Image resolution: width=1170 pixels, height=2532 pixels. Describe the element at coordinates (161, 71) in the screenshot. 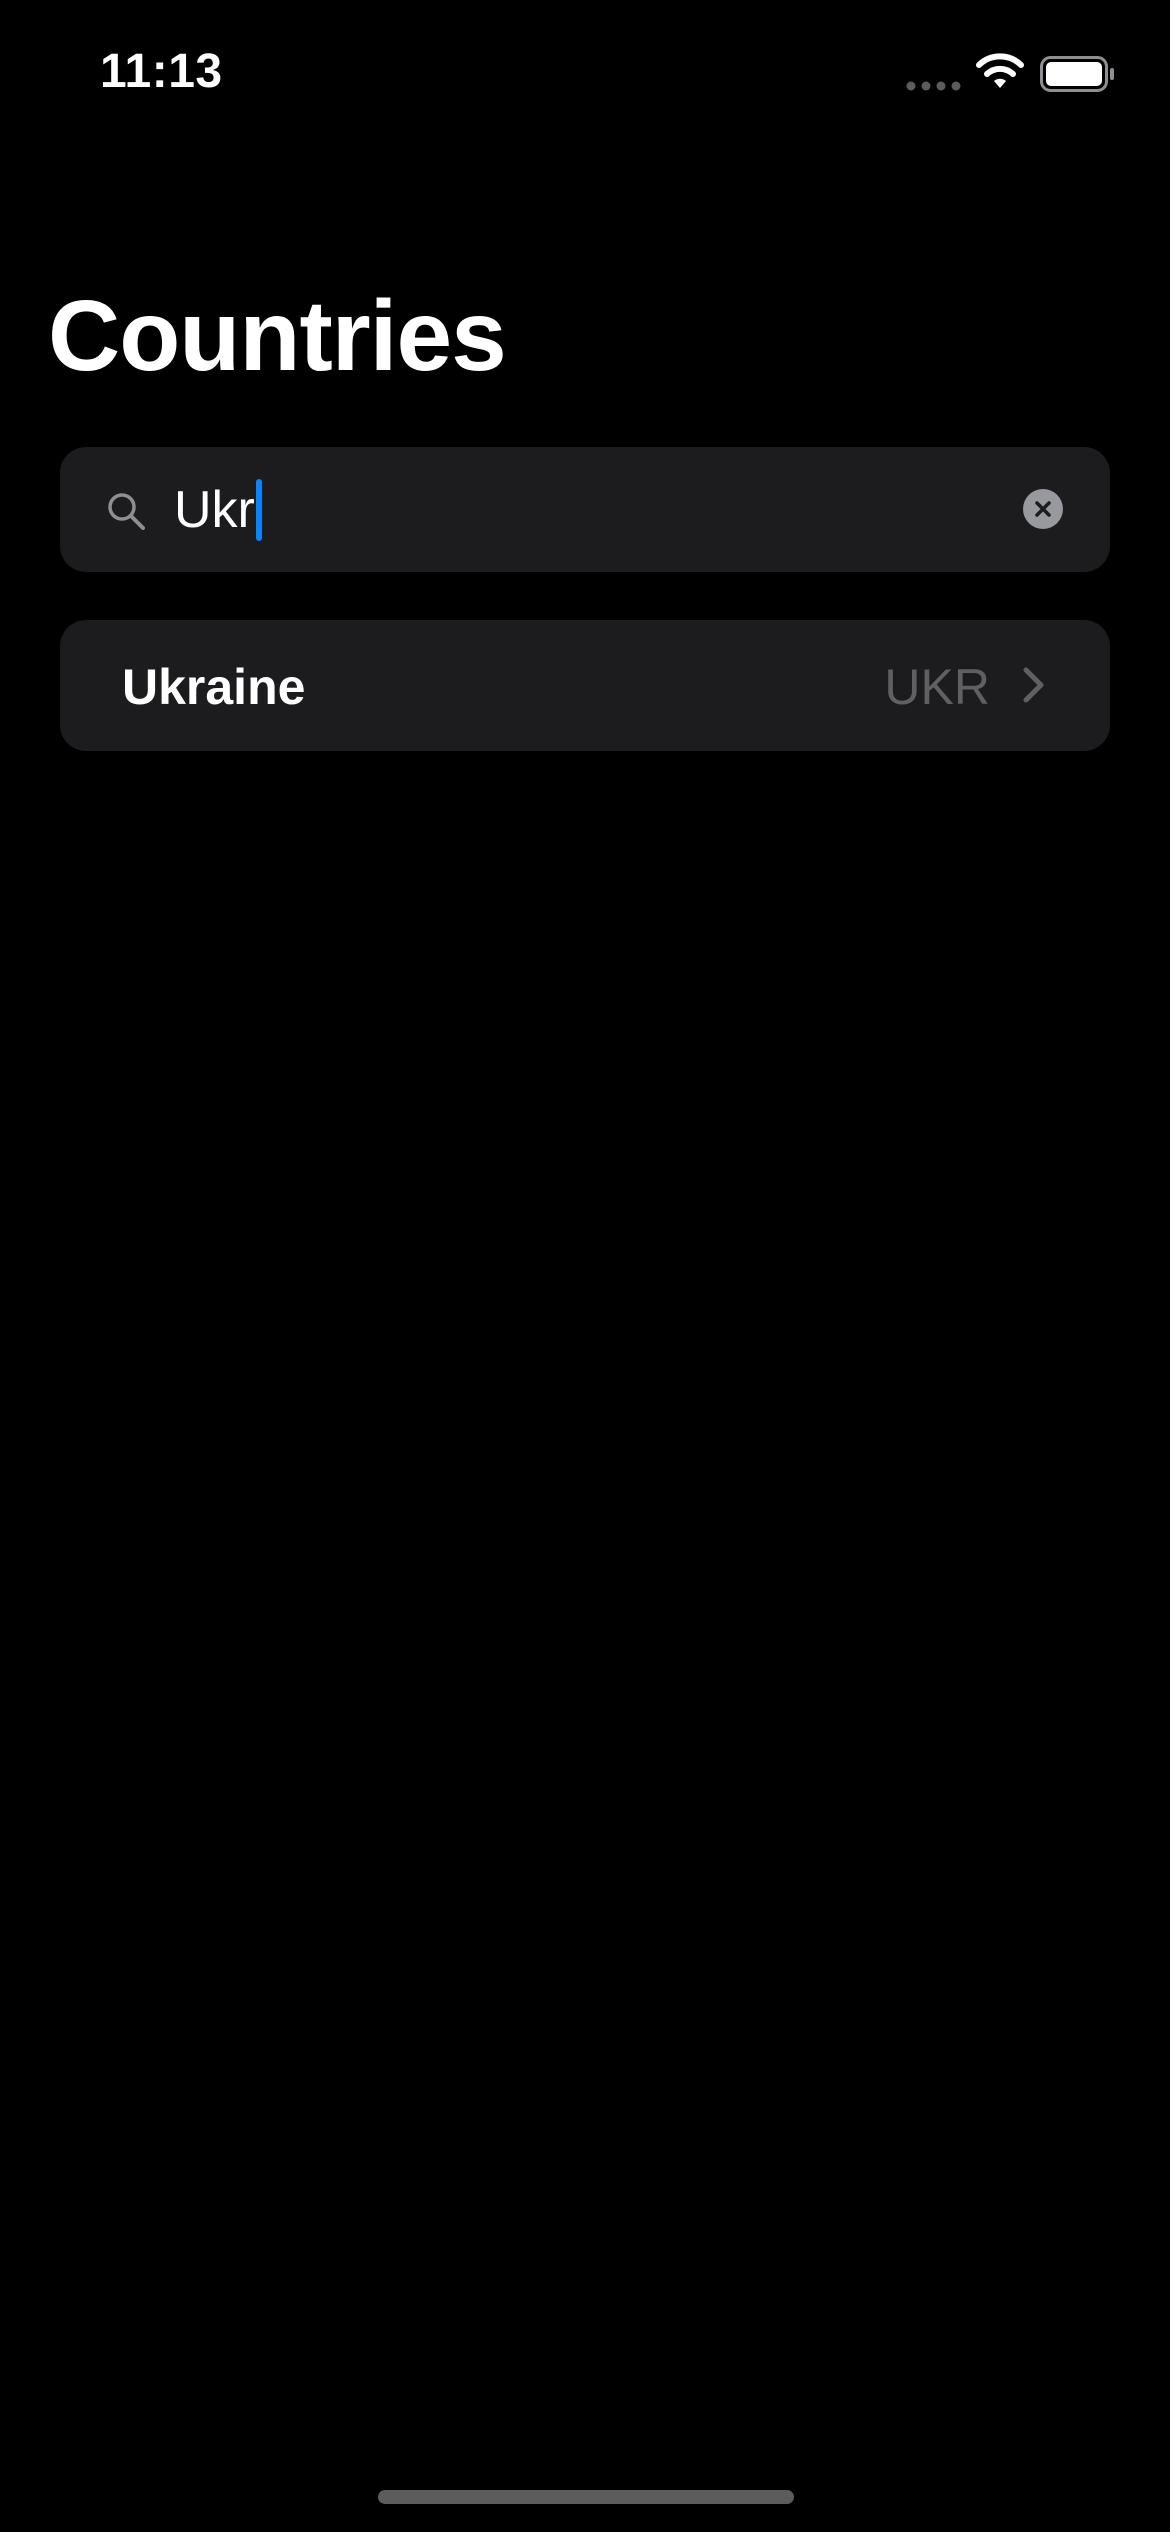

I see `status-time: 11:13` at that location.